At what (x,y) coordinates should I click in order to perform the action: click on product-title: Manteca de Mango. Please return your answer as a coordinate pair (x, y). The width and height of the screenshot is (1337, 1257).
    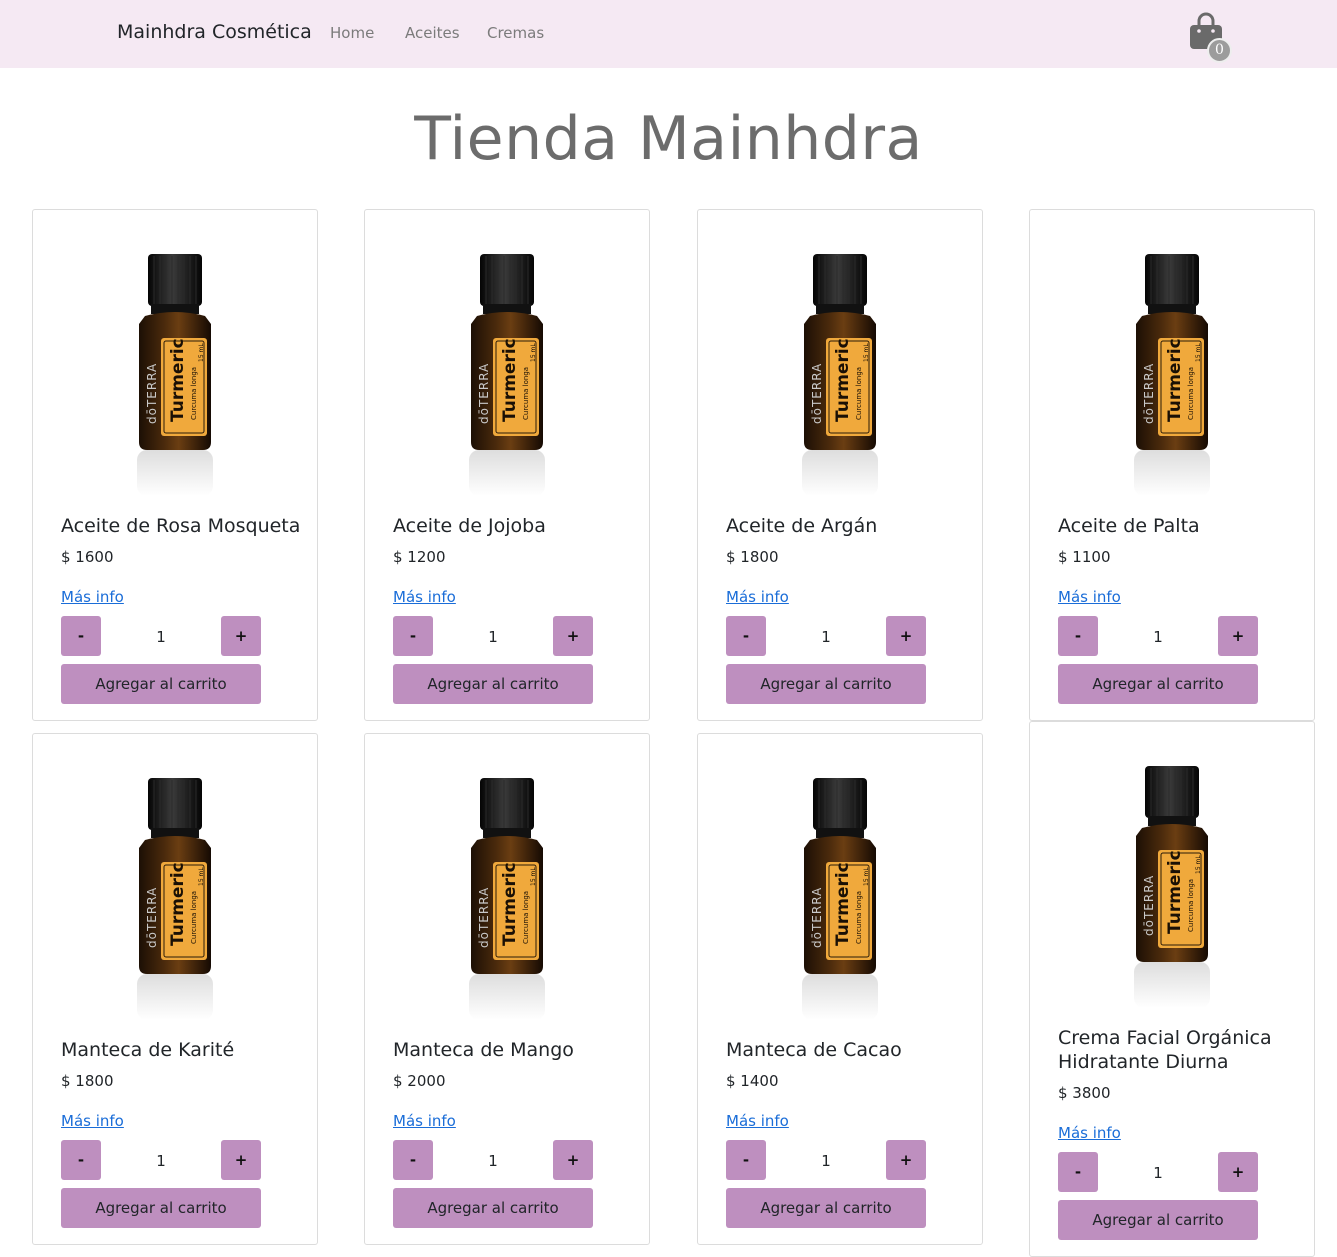
    Looking at the image, I should click on (483, 1050).